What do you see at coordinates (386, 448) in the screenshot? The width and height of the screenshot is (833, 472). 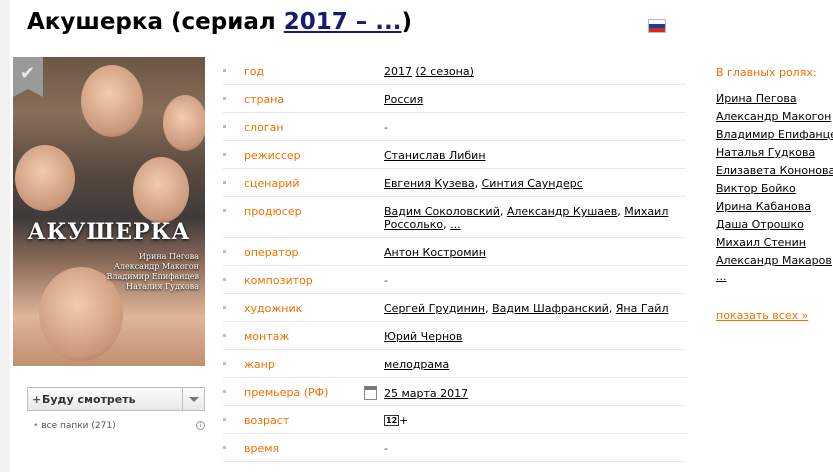 I see `time-value: -` at bounding box center [386, 448].